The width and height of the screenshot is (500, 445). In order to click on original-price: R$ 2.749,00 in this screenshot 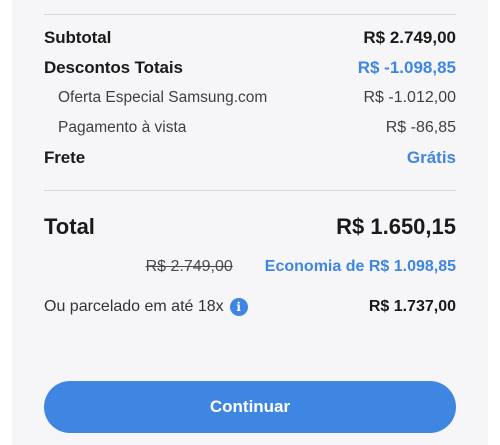, I will do `click(189, 266)`.